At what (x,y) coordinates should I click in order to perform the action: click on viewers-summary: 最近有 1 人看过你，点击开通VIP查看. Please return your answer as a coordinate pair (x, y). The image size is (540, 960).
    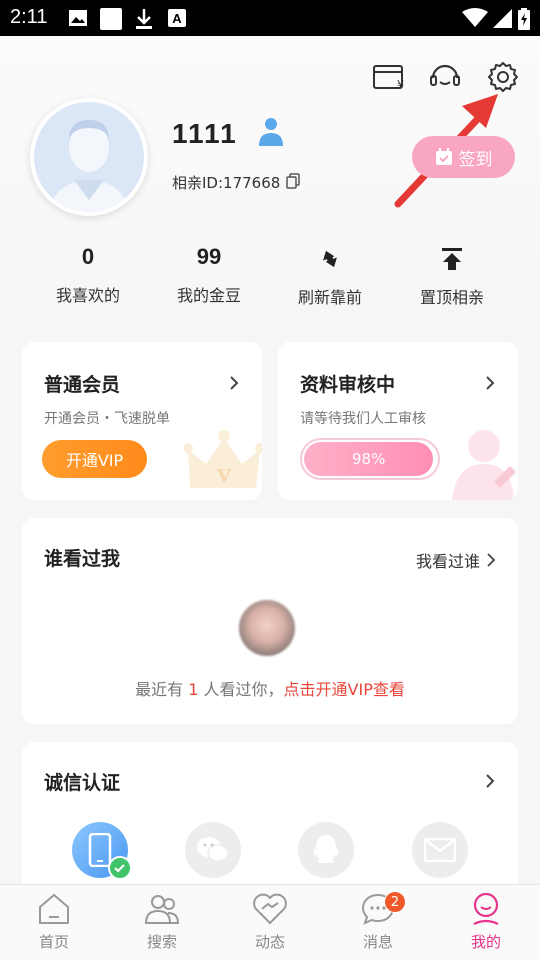
    Looking at the image, I should click on (270, 688).